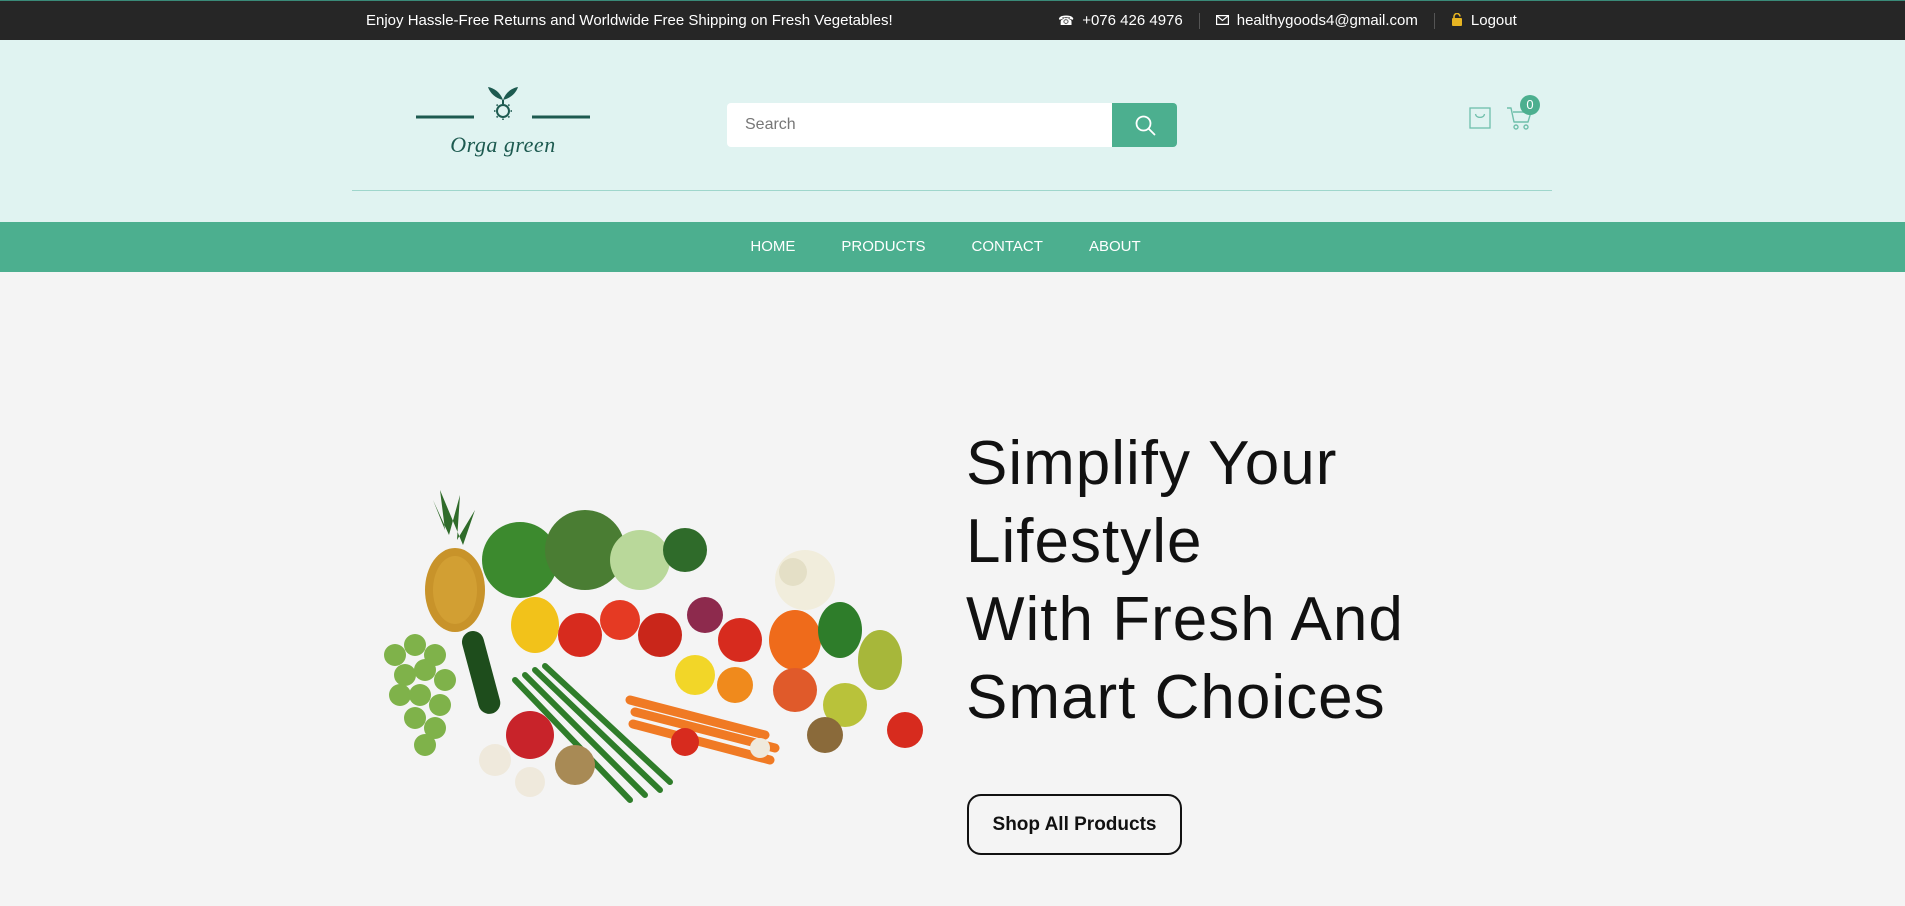  What do you see at coordinates (1066, 20) in the screenshot?
I see `phone-icon: ☎` at bounding box center [1066, 20].